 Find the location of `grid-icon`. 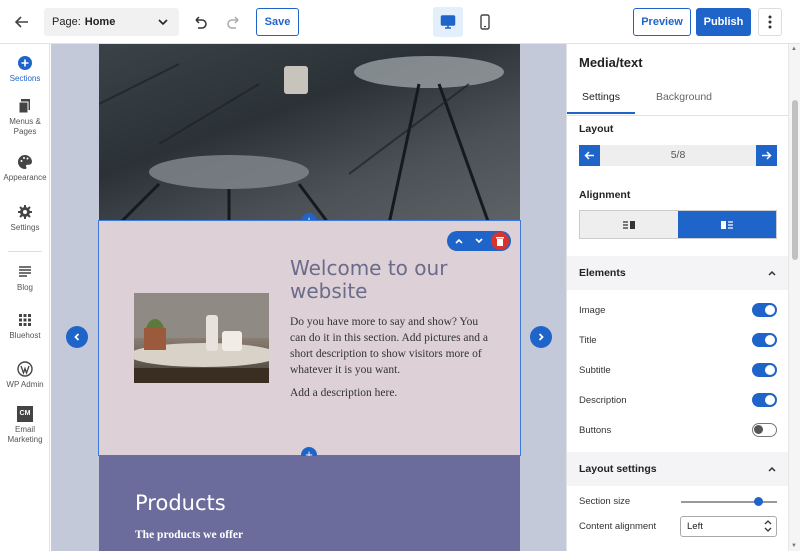

grid-icon is located at coordinates (25, 320).